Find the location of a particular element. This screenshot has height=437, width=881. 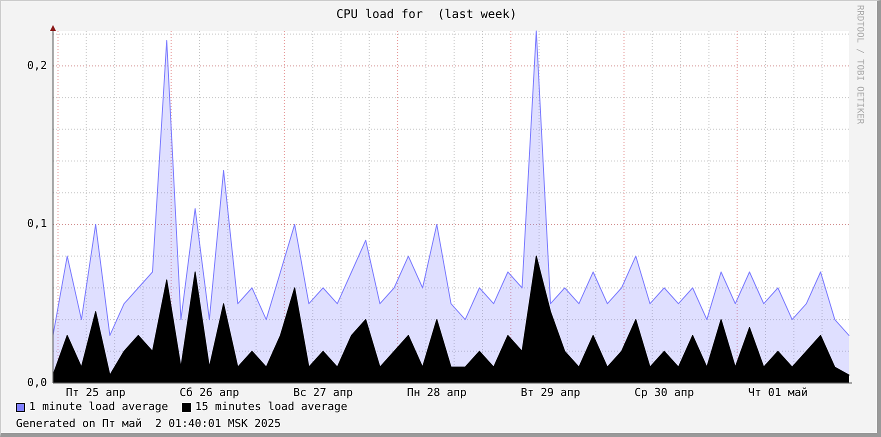

x-tick-label: Ср 30 апр is located at coordinates (664, 392).